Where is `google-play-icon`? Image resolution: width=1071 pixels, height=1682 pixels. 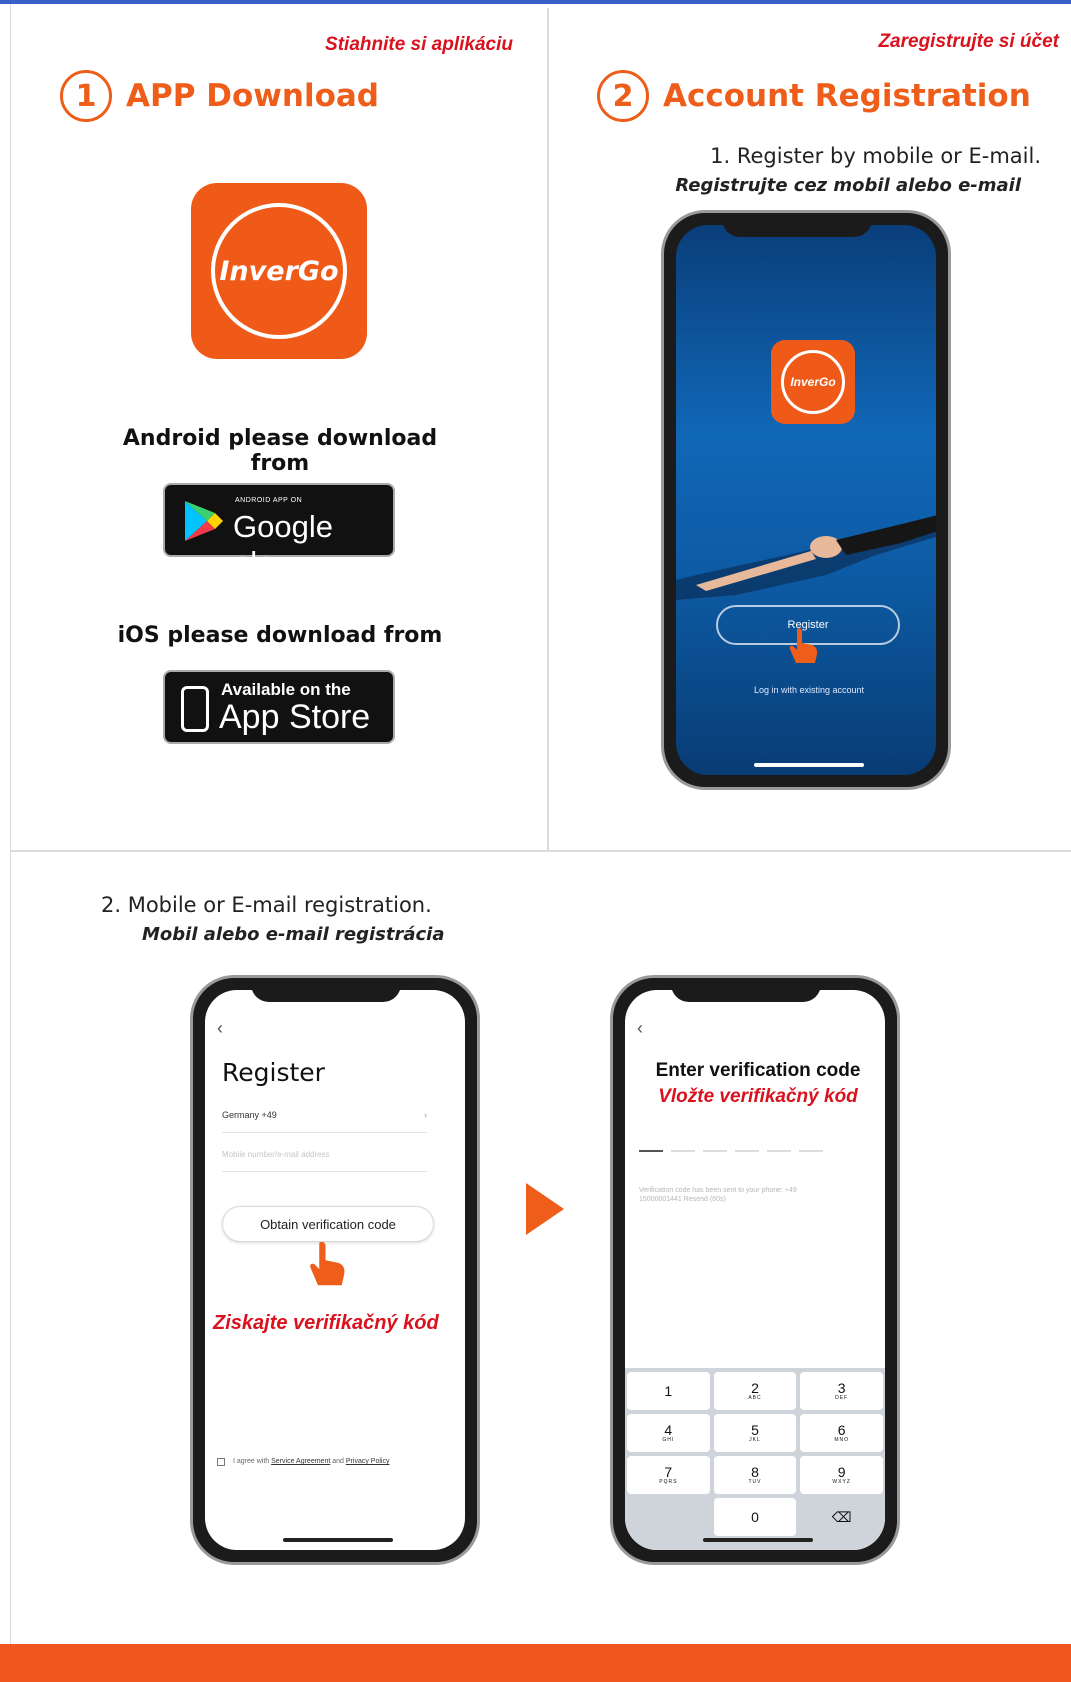
google-play-icon is located at coordinates (204, 521).